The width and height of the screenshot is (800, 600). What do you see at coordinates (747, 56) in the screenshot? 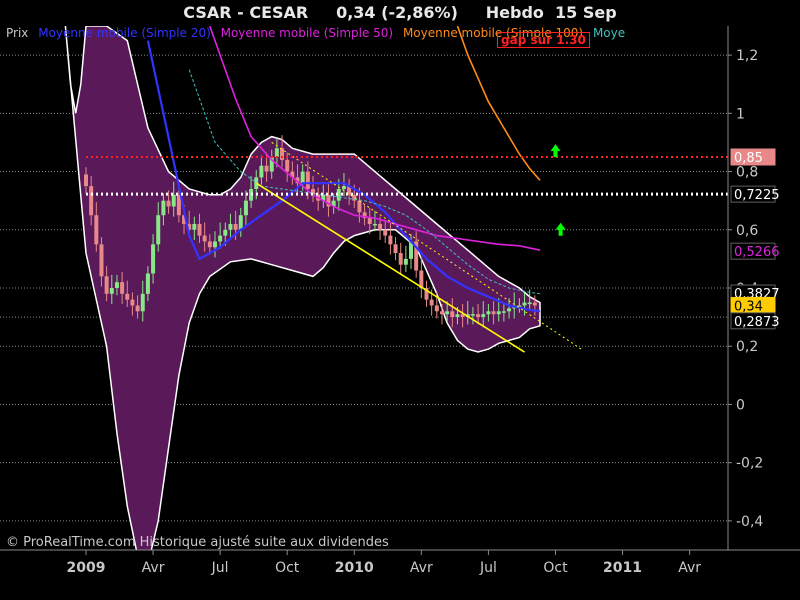
I see `y-tick-label: 1,2` at bounding box center [747, 56].